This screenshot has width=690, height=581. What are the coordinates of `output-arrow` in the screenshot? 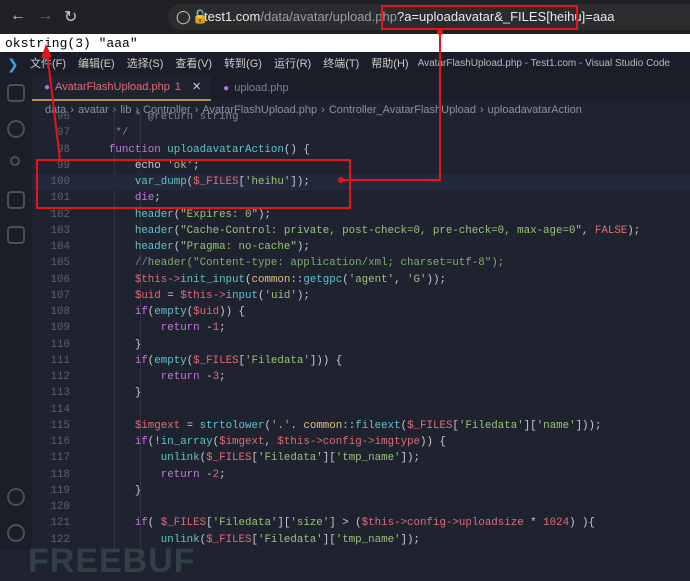 It's located at (53, 106).